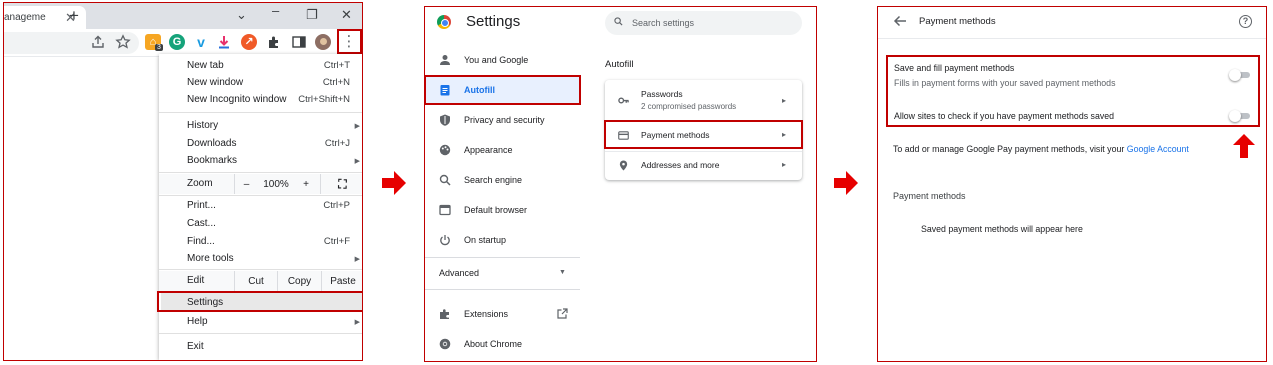 The height and width of the screenshot is (365, 1273). Describe the element at coordinates (25, 17) in the screenshot. I see `tab-title: anageme` at that location.